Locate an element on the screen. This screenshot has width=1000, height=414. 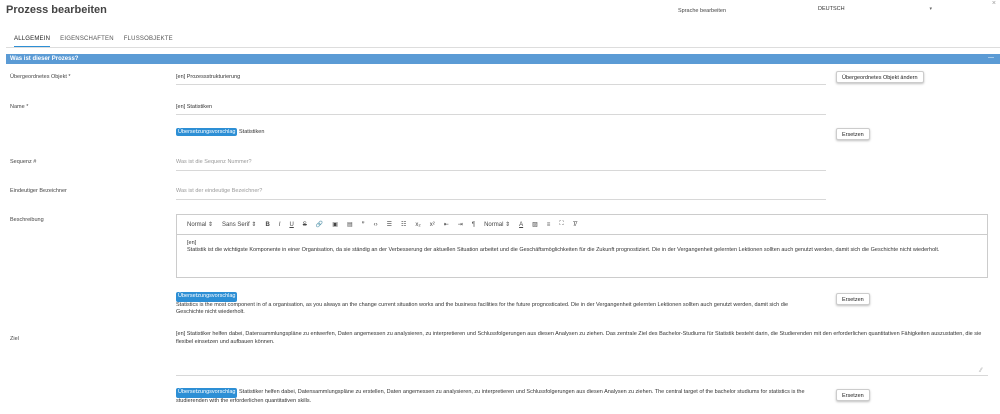
size-select: Normal ⇕ is located at coordinates (497, 224).